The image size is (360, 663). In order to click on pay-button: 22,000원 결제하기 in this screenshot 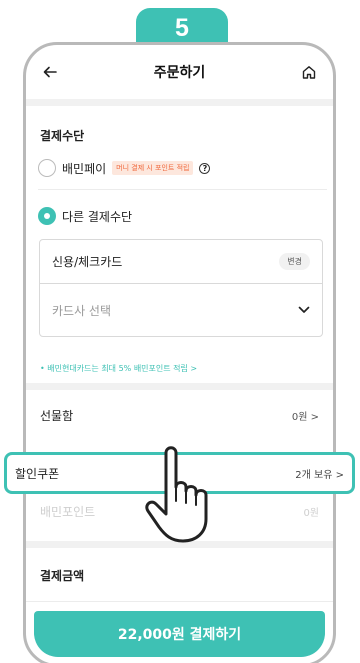, I will do `click(179, 634)`.